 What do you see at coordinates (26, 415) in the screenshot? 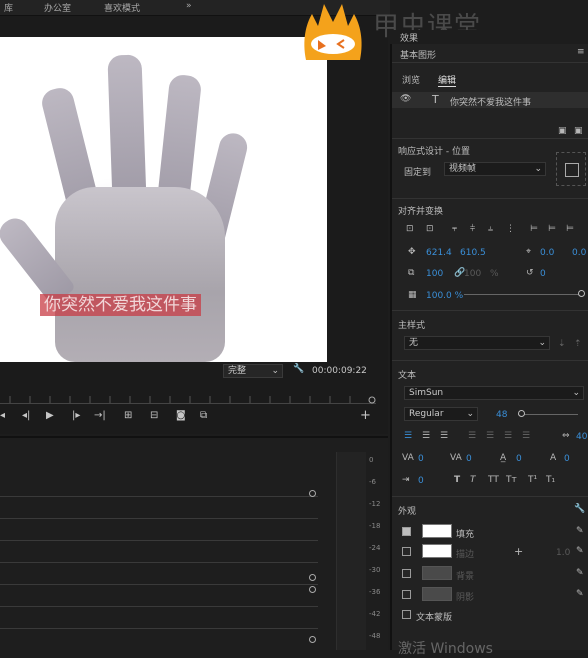
I see `step-back-icon: ◂|` at bounding box center [26, 415].